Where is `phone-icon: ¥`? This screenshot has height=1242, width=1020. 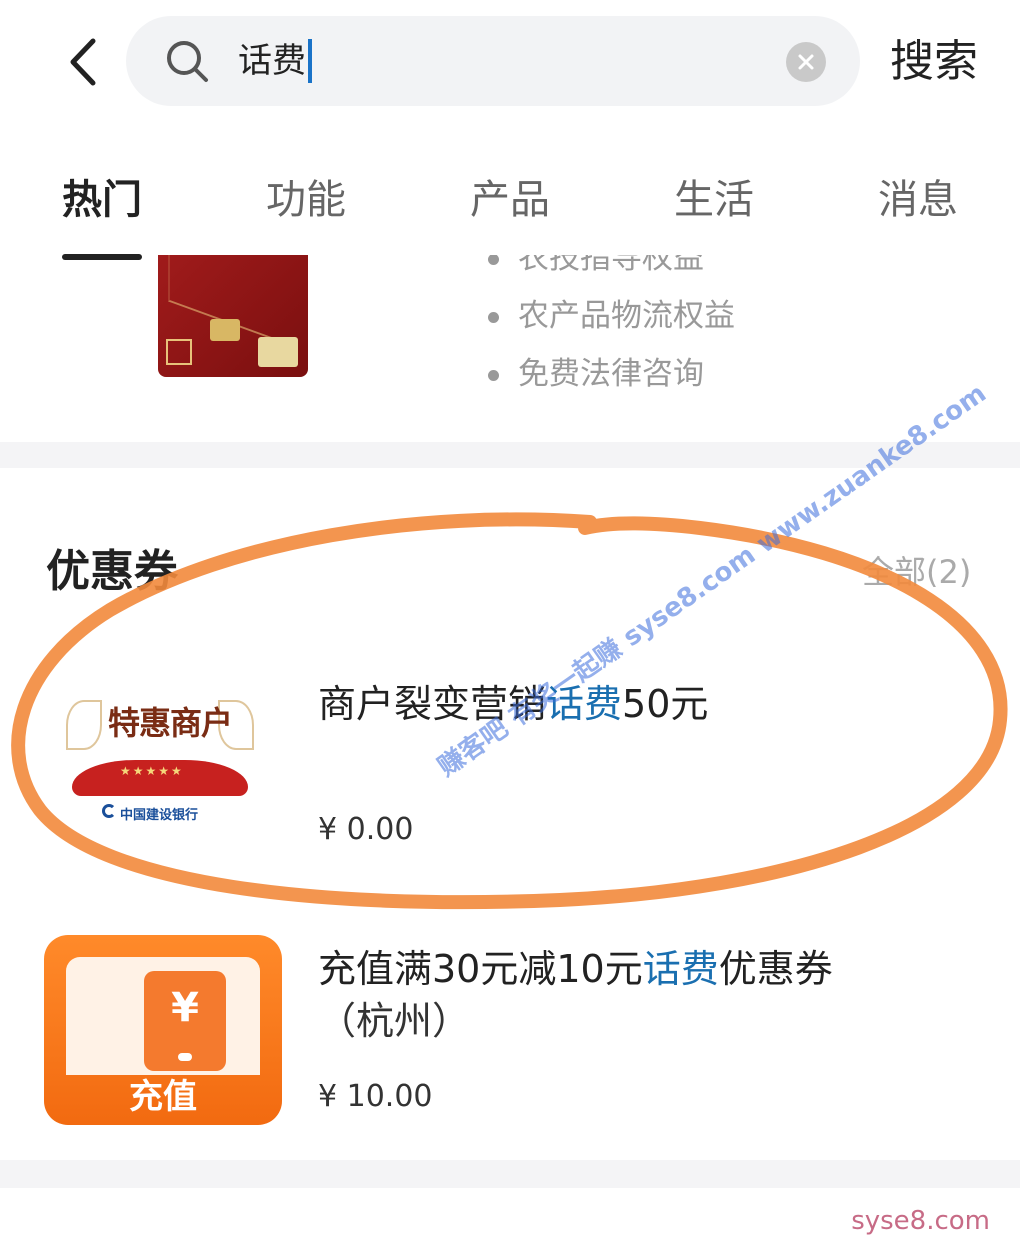 phone-icon: ¥ is located at coordinates (185, 1021).